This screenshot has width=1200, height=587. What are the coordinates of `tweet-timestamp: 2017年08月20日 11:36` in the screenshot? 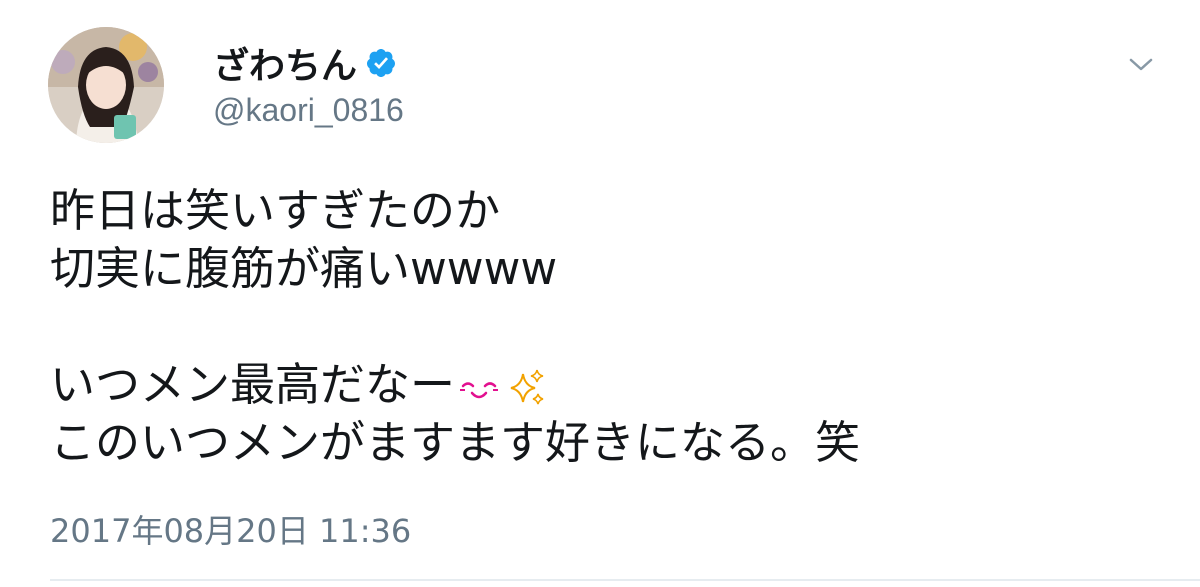 It's located at (230, 529).